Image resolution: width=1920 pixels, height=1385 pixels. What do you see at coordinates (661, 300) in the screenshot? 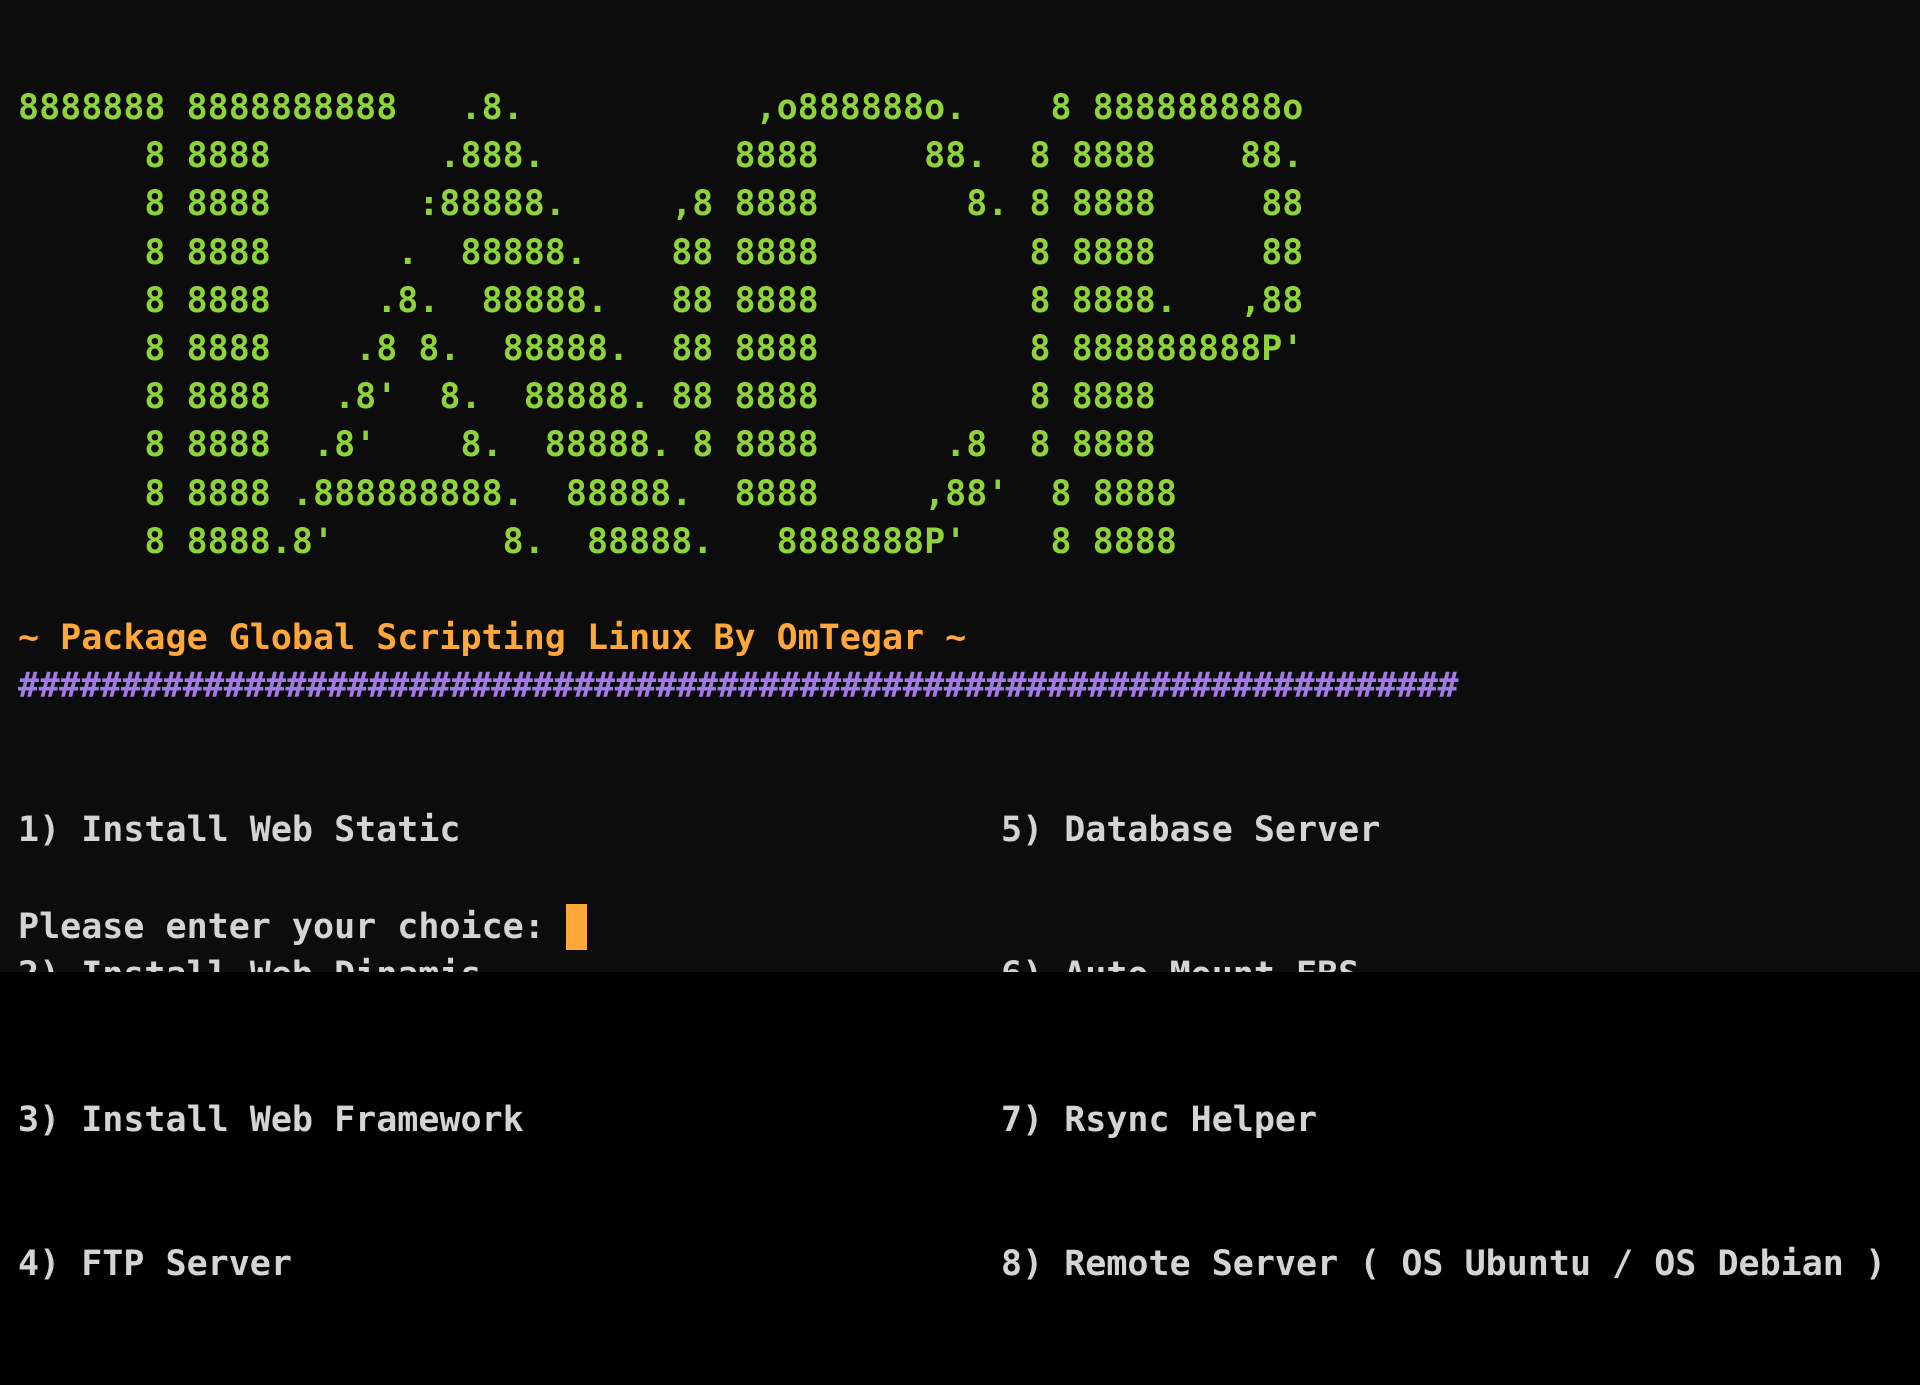
I see `banner-line: 8 8888 .8. 88888. 88 8888 8 8888. ,88` at bounding box center [661, 300].